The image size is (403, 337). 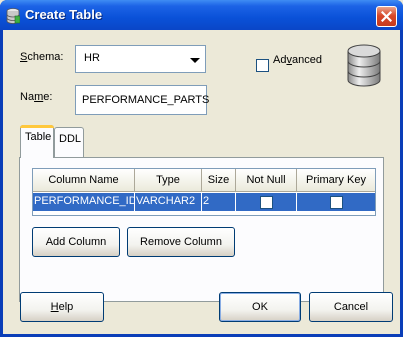 I want to click on cell-not-null, so click(x=266, y=202).